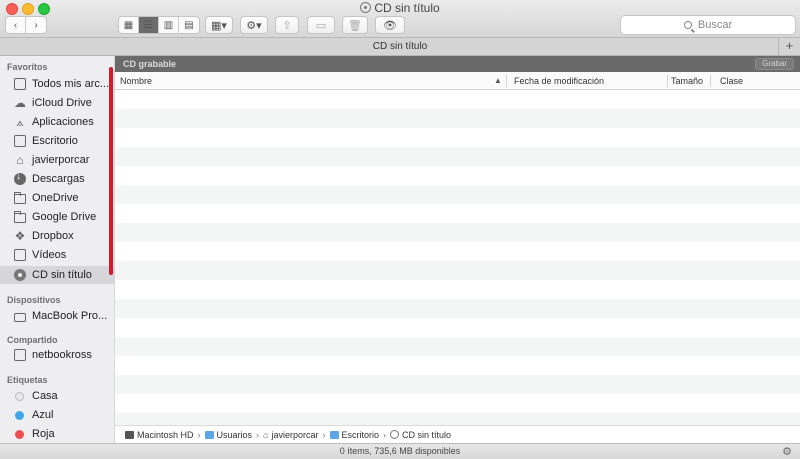  What do you see at coordinates (400, 8) in the screenshot?
I see `window-title: CD sin título` at bounding box center [400, 8].